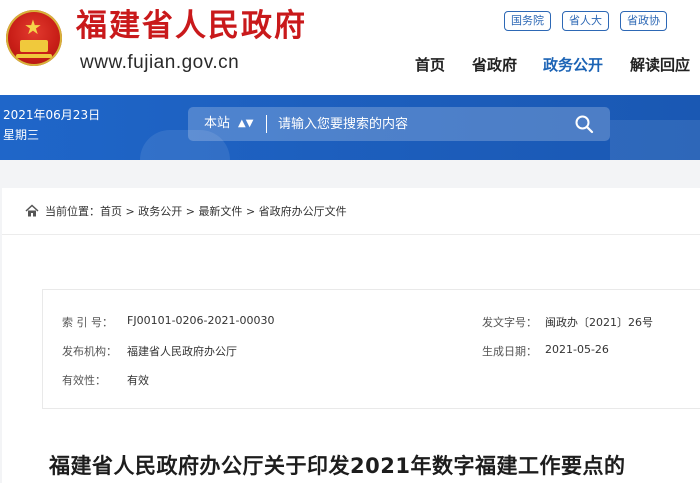 This screenshot has height=483, width=700. I want to click on article-title: 福建省人民政府办公厅关于印发2021年数字福建工作要点的, so click(337, 466).